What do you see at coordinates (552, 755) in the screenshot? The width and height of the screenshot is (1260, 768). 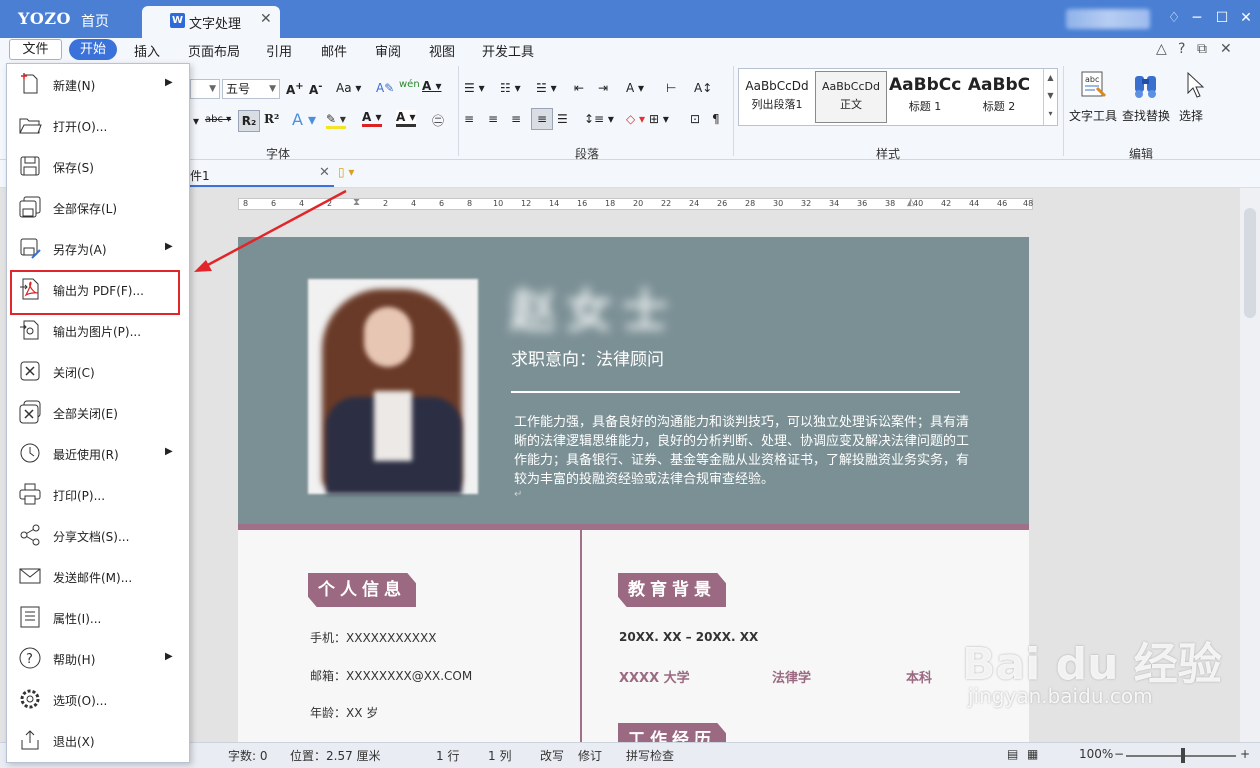 I see `overwrite-mode: 改写` at bounding box center [552, 755].